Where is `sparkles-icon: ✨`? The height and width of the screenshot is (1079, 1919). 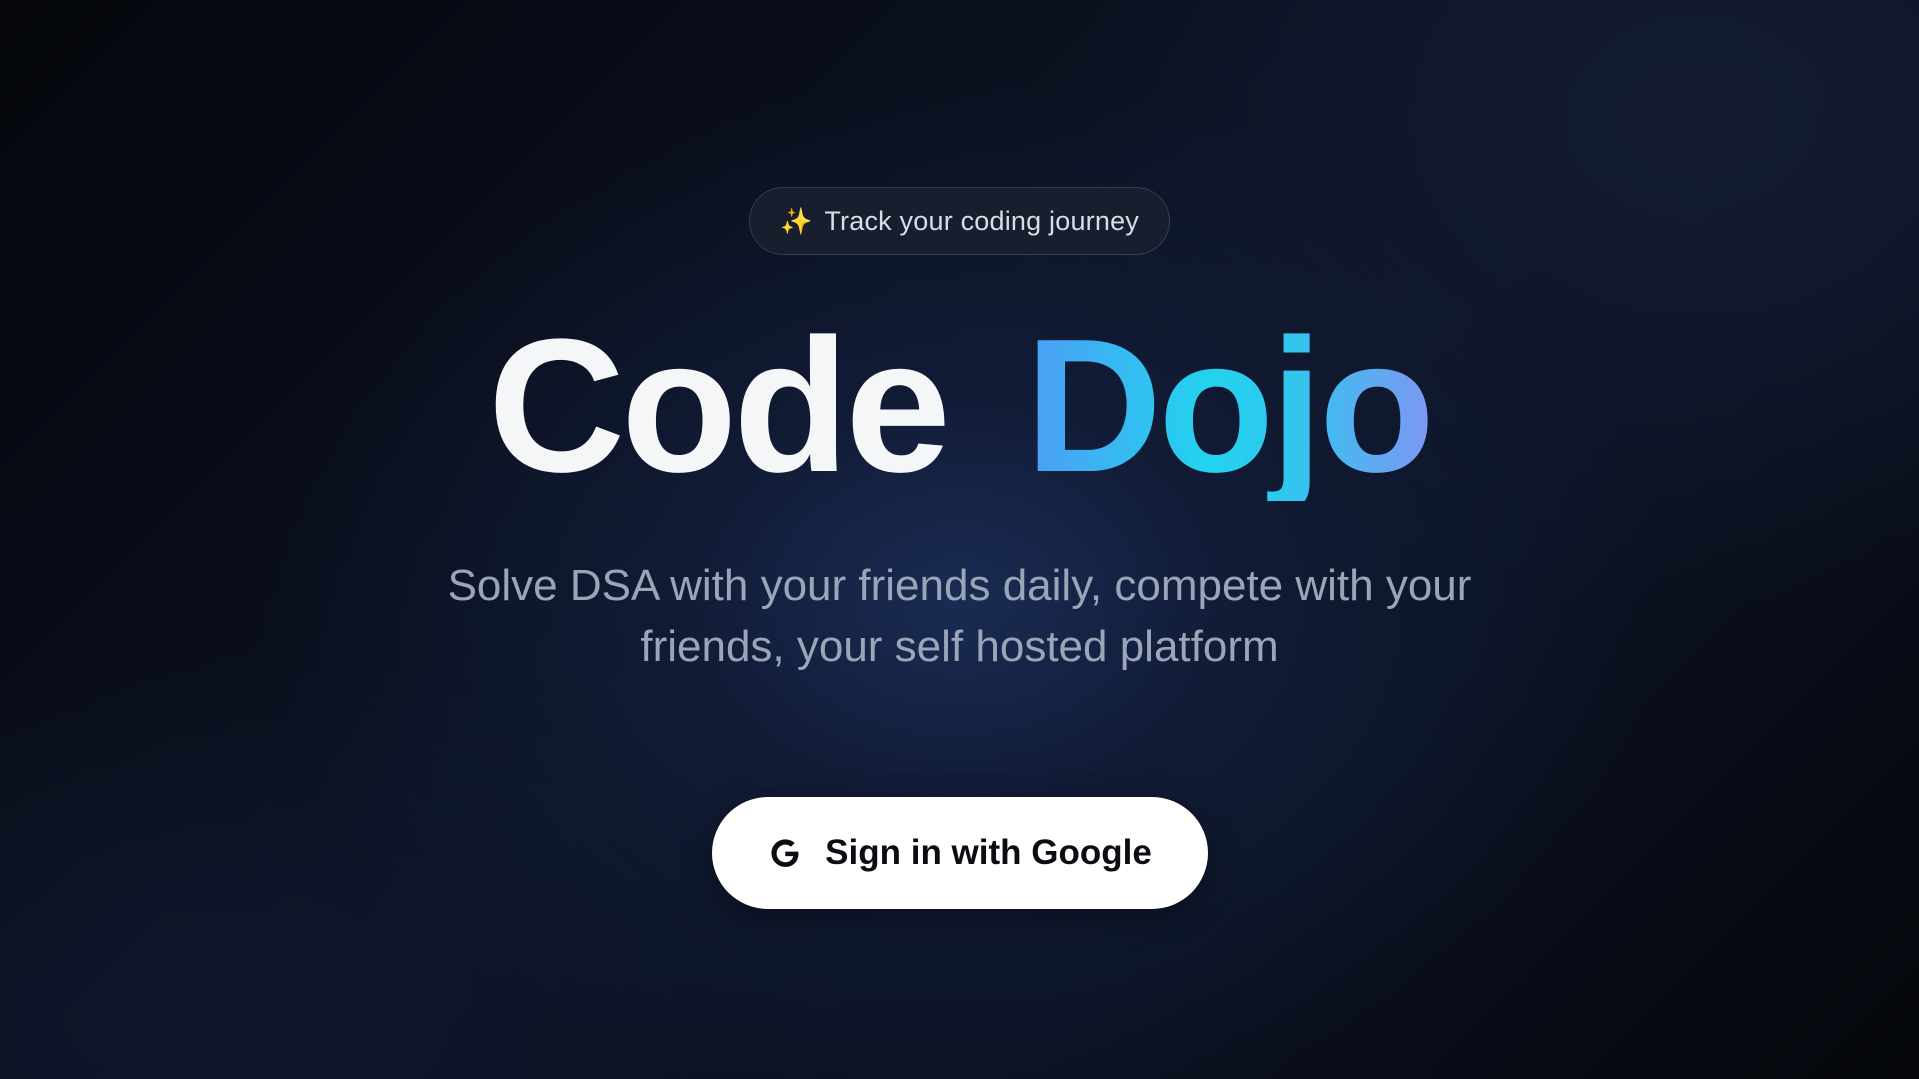 sparkles-icon: ✨ is located at coordinates (796, 221).